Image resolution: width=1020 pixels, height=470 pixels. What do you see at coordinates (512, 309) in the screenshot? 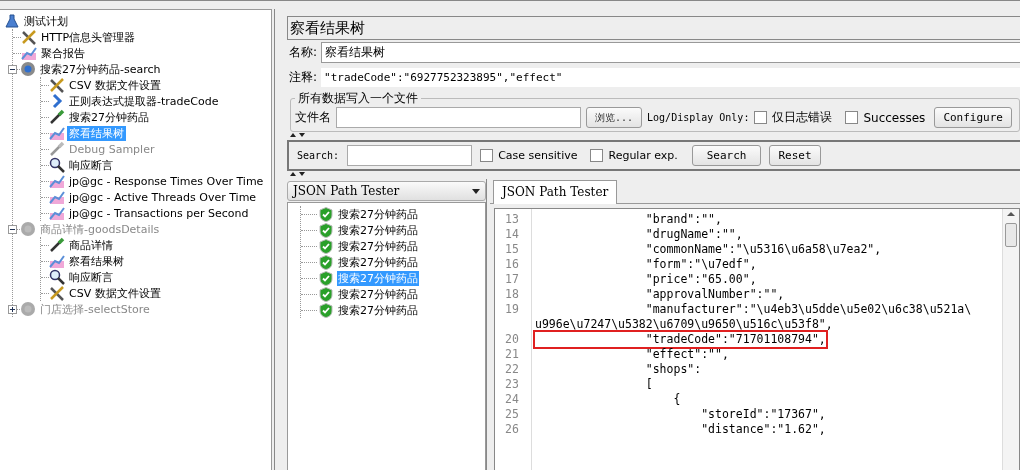
I see `line-number: 19` at bounding box center [512, 309].